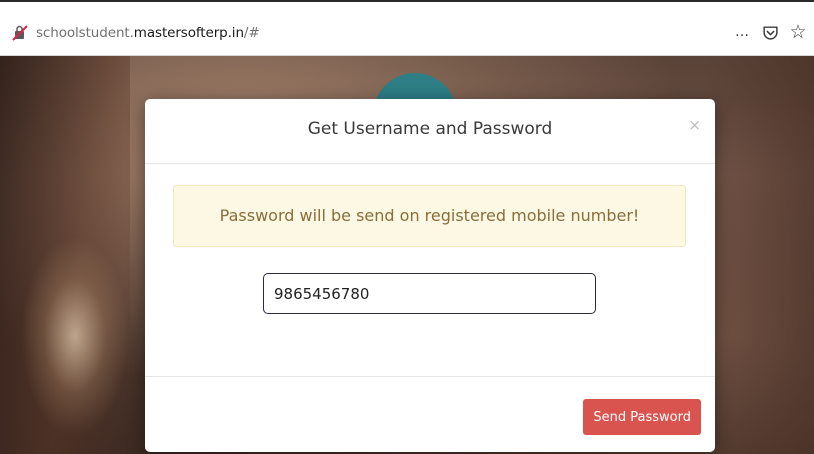  Describe the element at coordinates (694, 125) in the screenshot. I see `close-icon: ×` at that location.